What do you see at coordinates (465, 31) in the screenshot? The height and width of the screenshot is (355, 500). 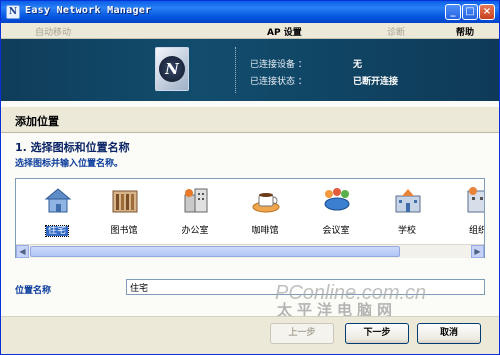 I see `menu-help: 帮助` at bounding box center [465, 31].